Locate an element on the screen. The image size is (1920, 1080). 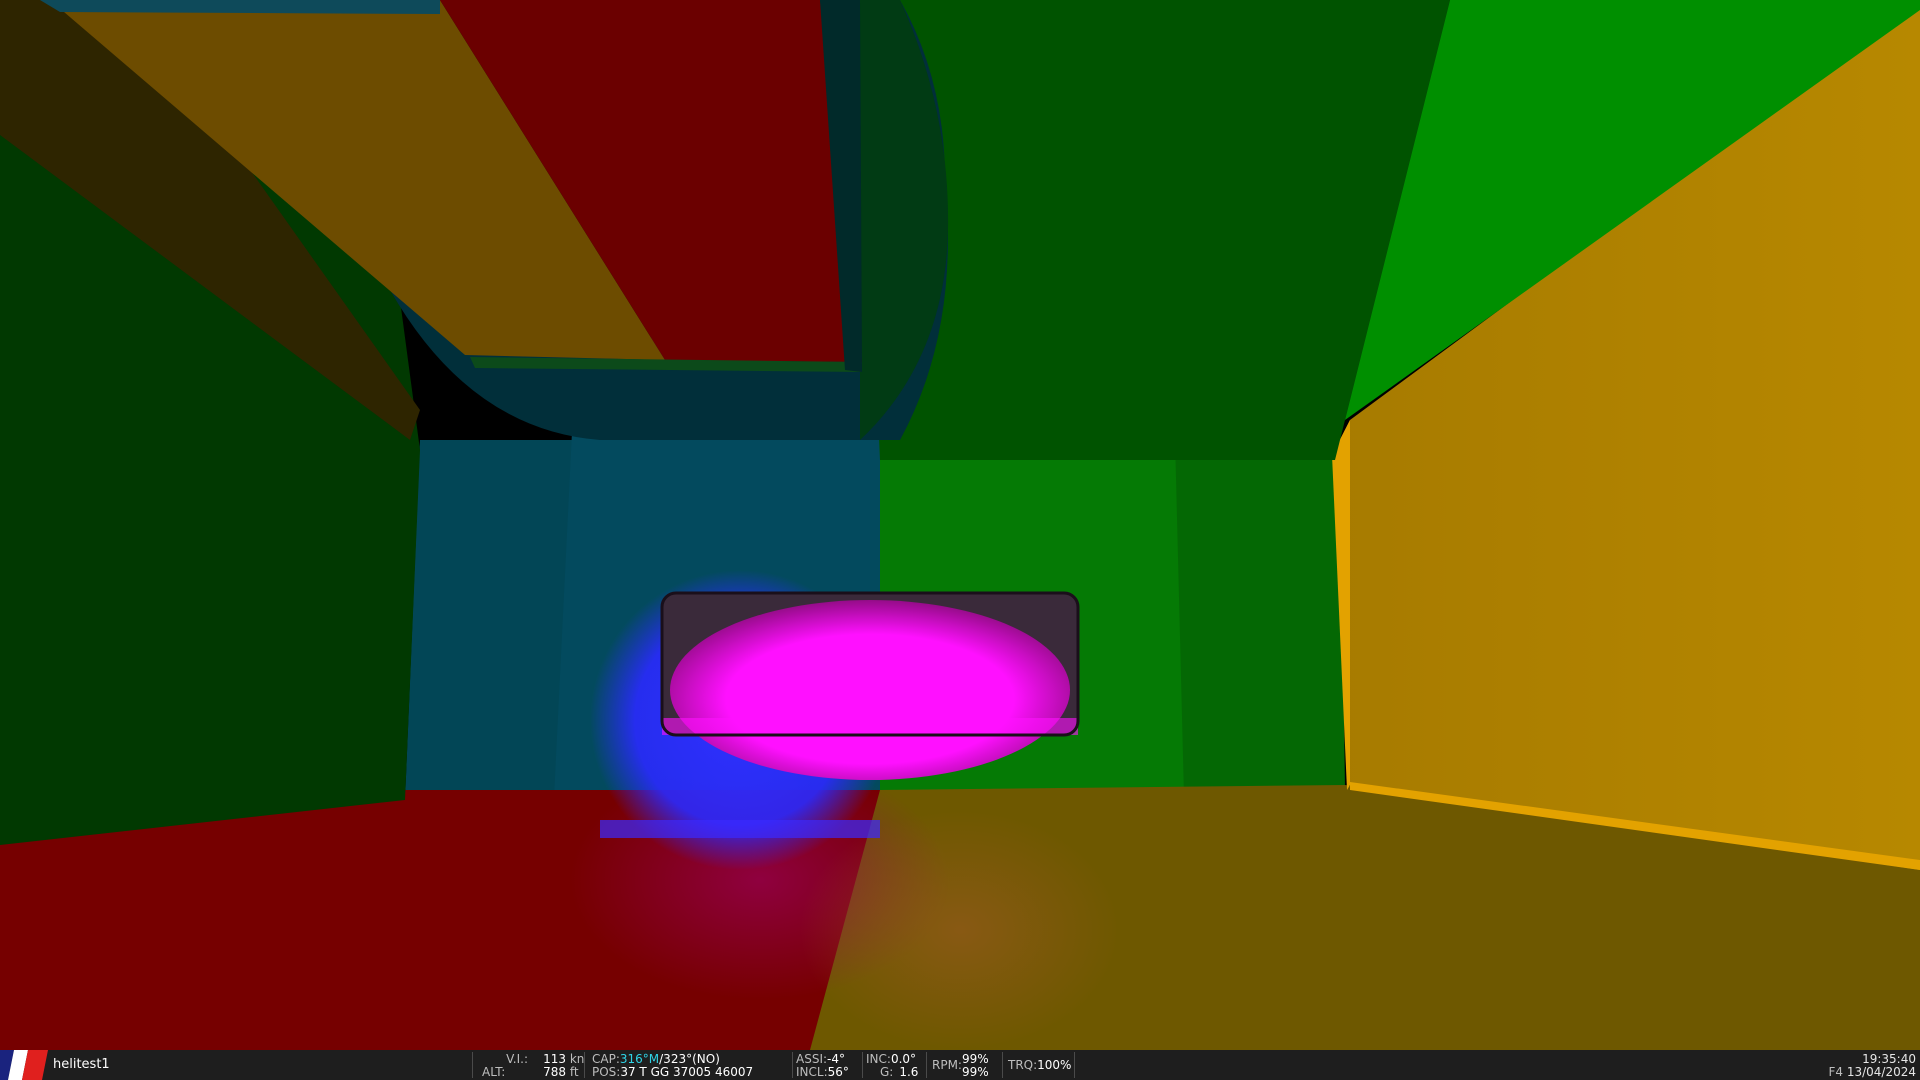
assi-value: -4° is located at coordinates (836, 1059).